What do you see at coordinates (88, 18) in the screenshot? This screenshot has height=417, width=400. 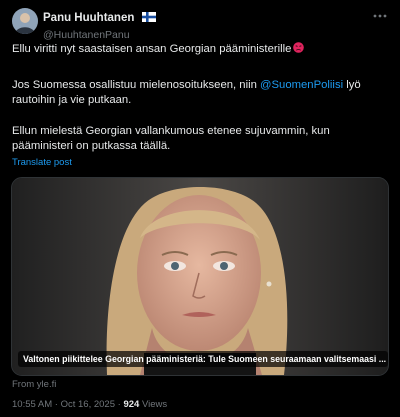 I see `display-name: Panu Huuhtanen` at bounding box center [88, 18].